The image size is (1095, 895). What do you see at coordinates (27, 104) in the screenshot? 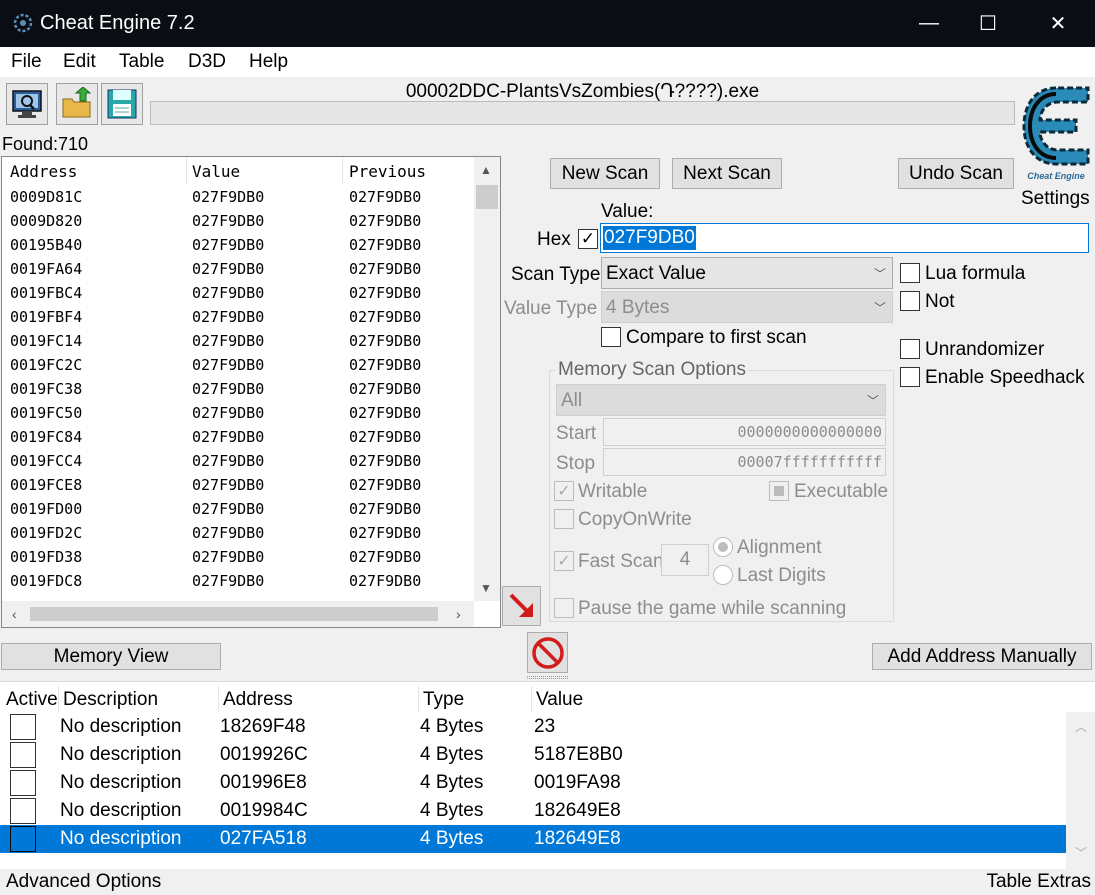
I see `select-process-button` at bounding box center [27, 104].